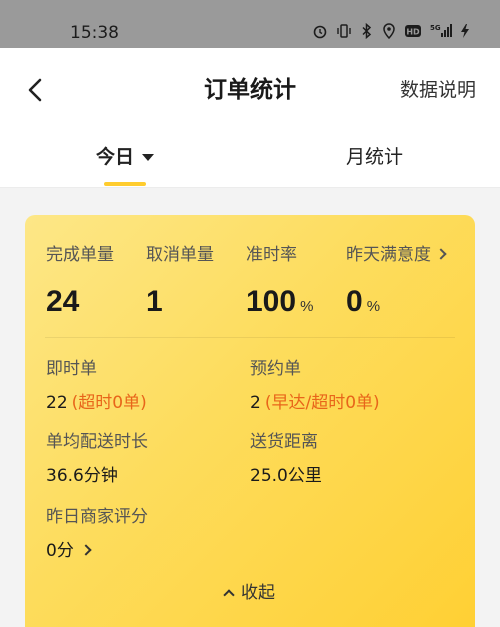 Image resolution: width=500 pixels, height=627 pixels. I want to click on tab-today: 今日, so click(125, 164).